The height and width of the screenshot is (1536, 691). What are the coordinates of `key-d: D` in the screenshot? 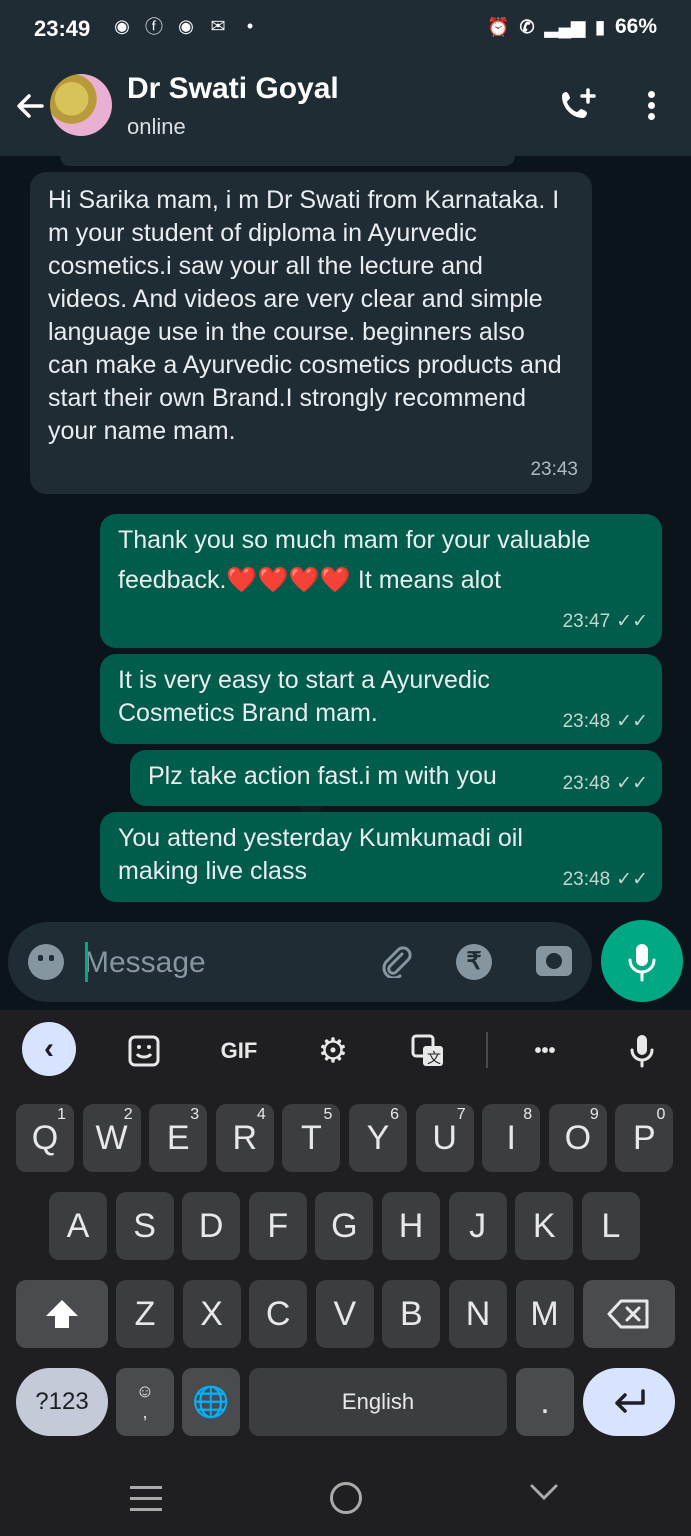 It's located at (211, 1226).